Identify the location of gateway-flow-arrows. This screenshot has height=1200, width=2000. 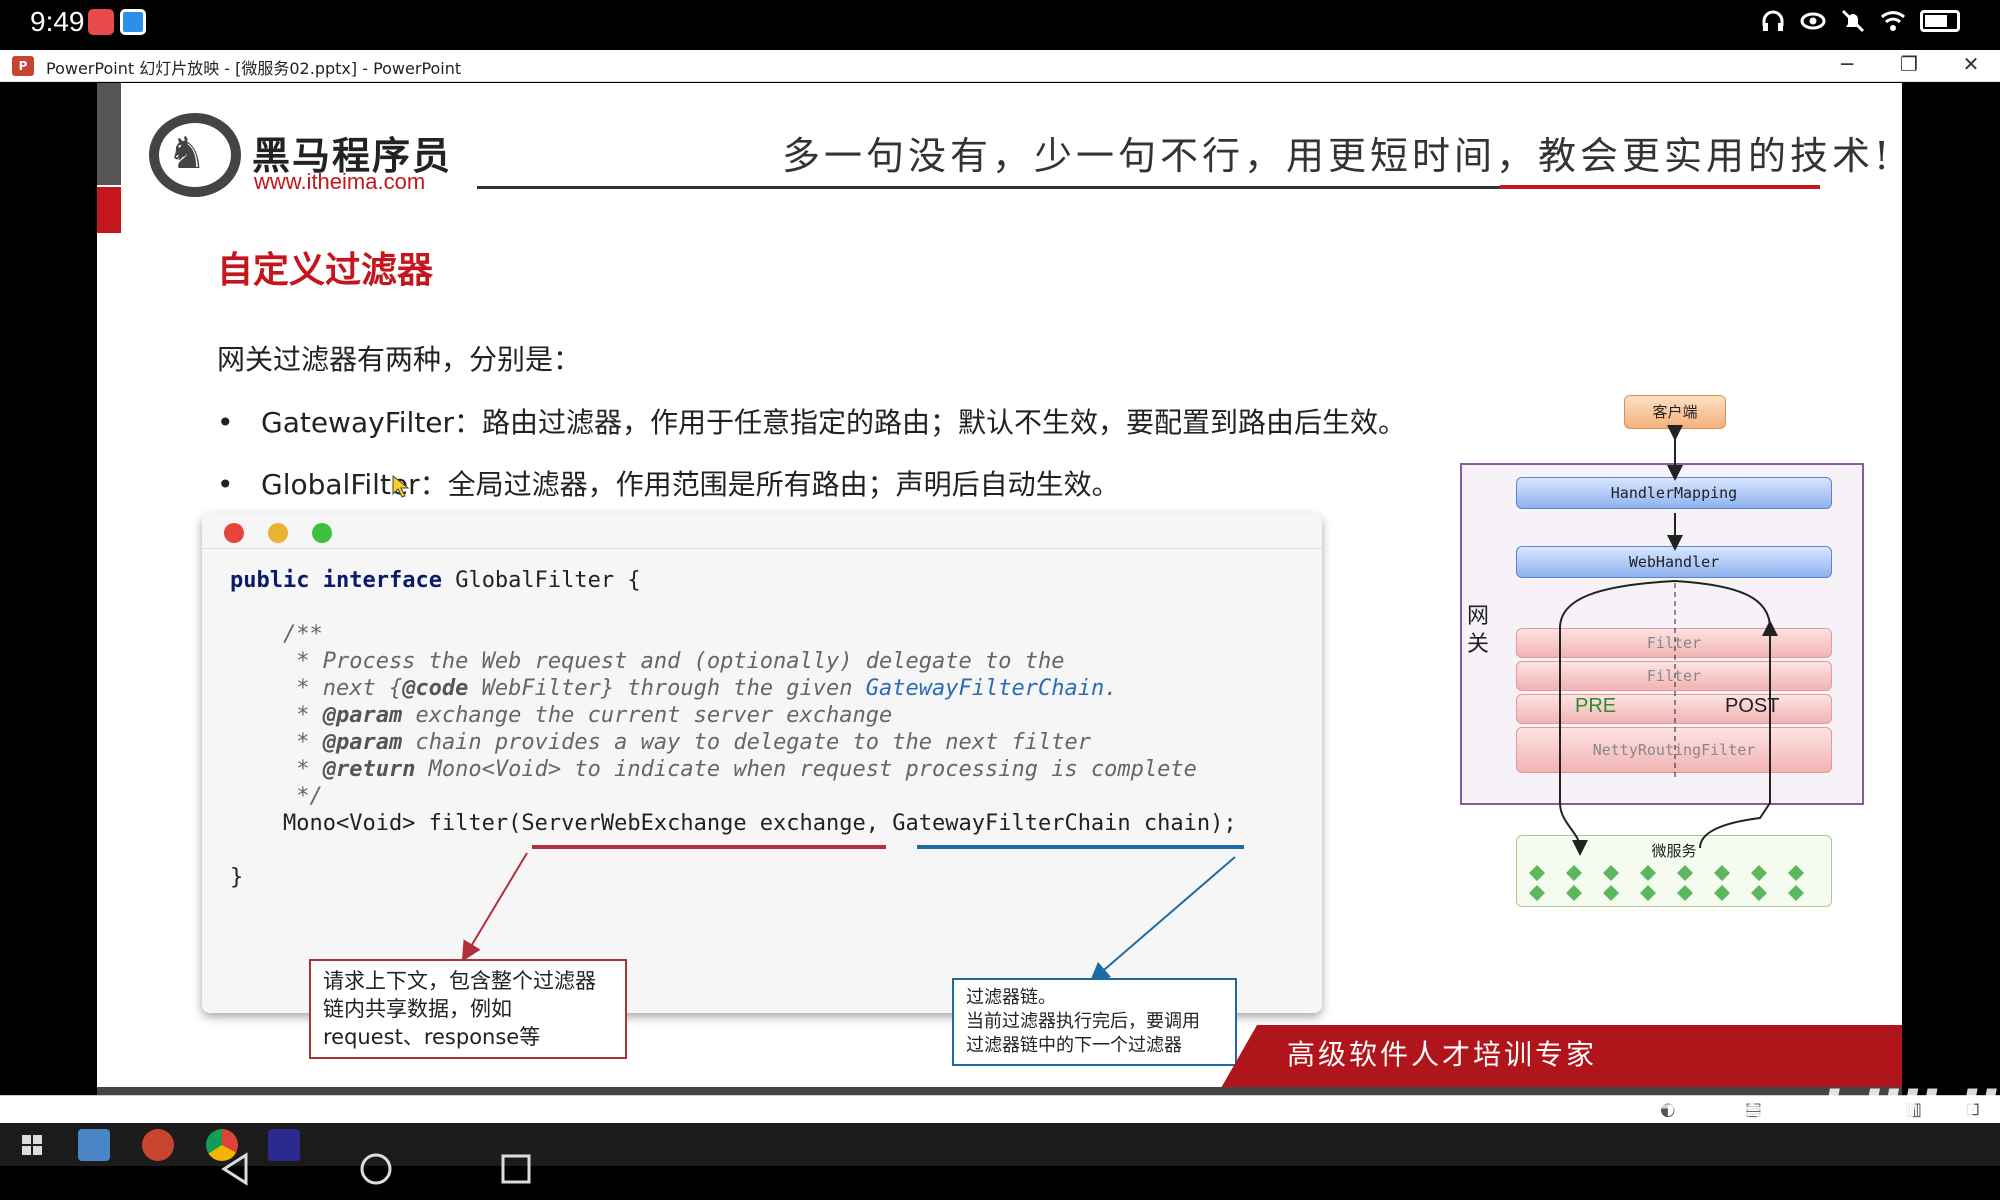
(1668, 640).